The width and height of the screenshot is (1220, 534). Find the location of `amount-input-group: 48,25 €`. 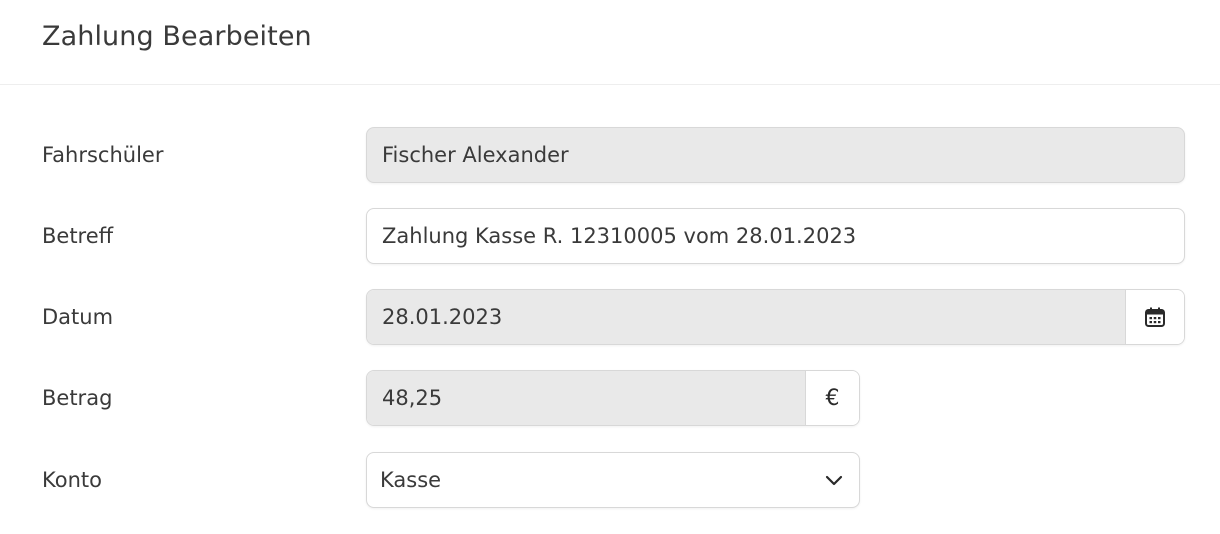

amount-input-group: 48,25 € is located at coordinates (613, 398).